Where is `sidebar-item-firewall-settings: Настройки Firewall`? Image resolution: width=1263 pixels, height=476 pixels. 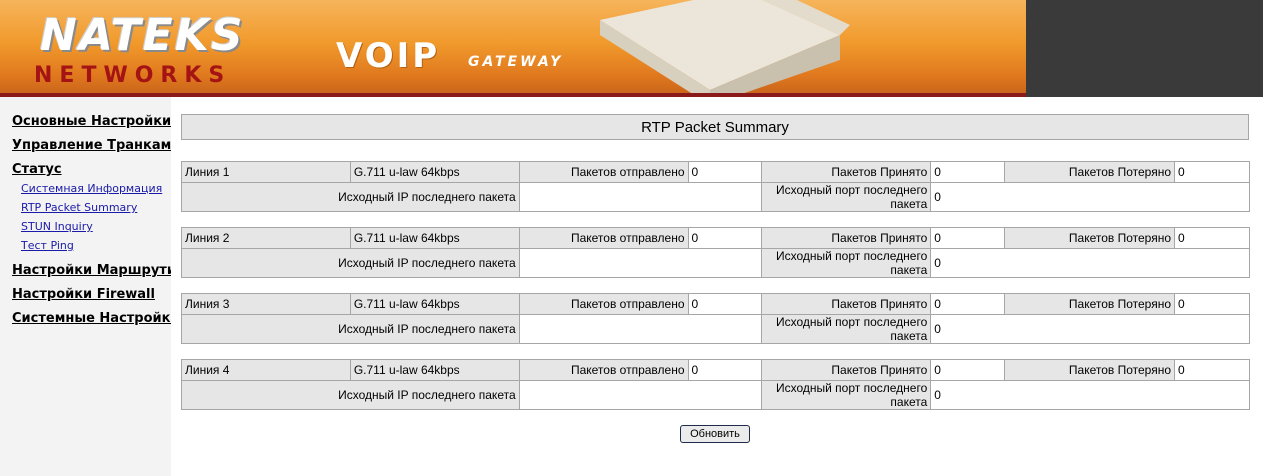
sidebar-item-firewall-settings: Настройки Firewall is located at coordinates (83, 294).